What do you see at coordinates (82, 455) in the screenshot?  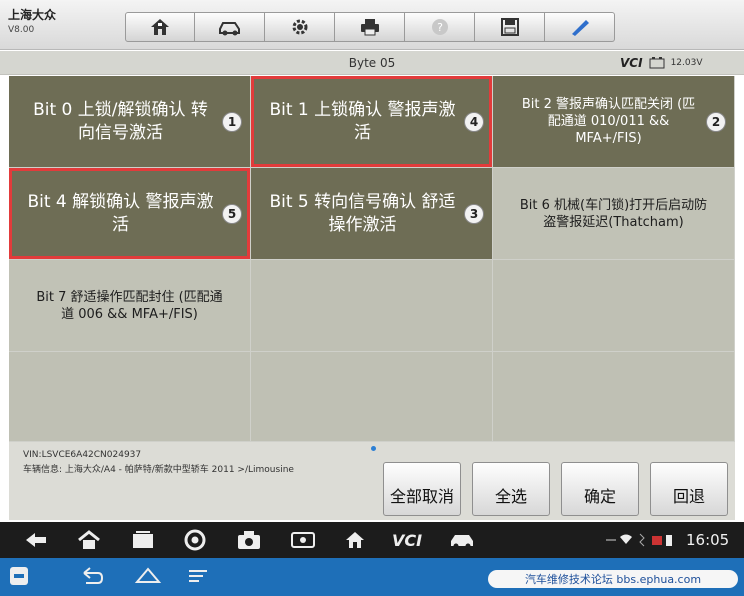 I see `vin-label: VIN:LSVCE6A42CN024937` at bounding box center [82, 455].